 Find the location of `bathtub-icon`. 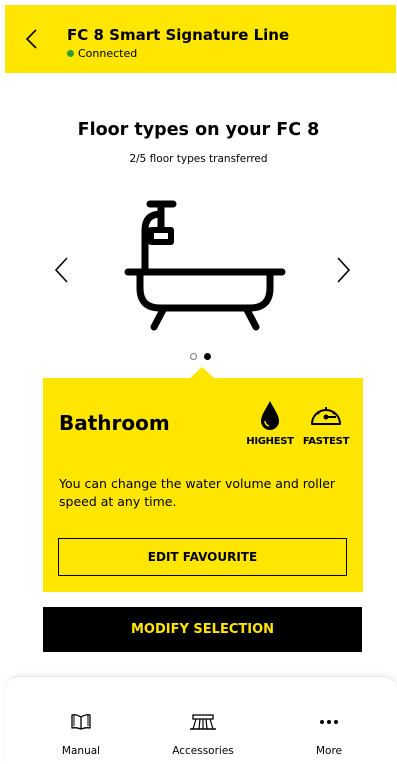

bathtub-icon is located at coordinates (205, 265).